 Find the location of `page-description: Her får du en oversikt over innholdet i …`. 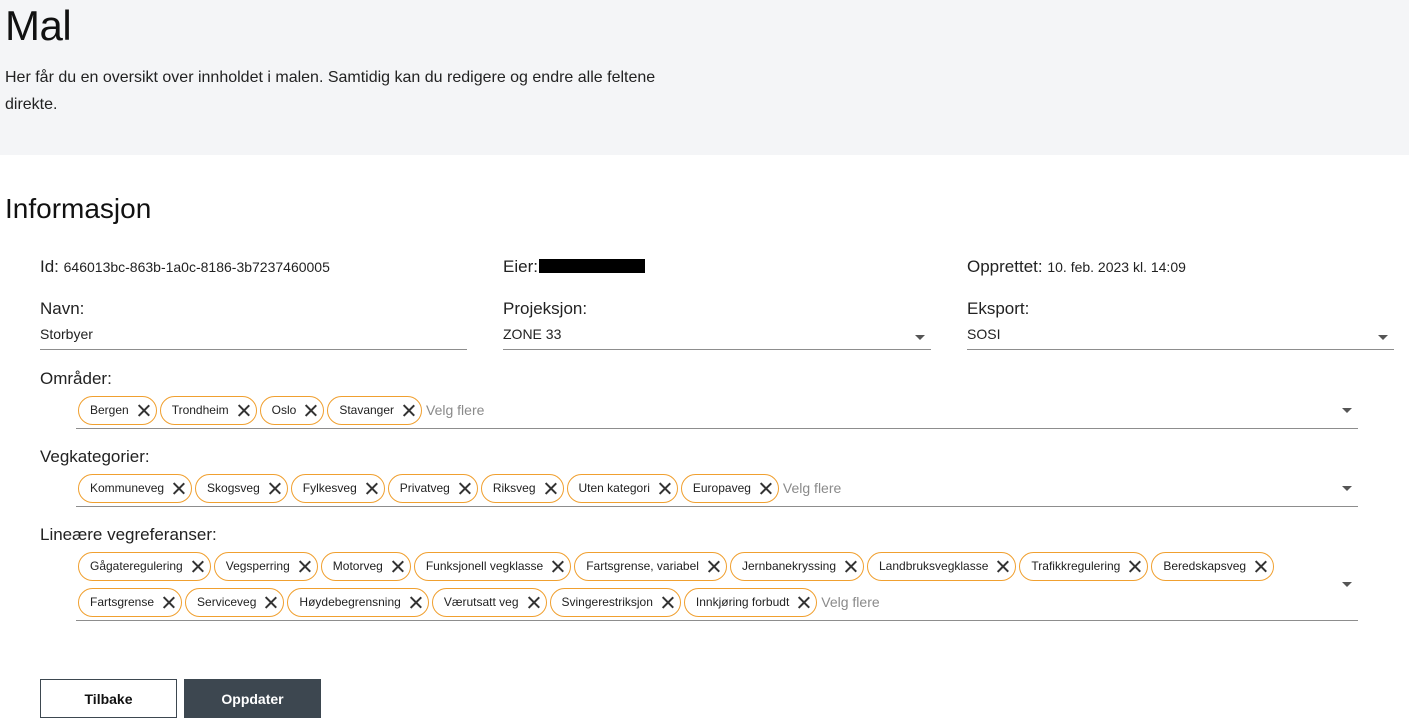

page-description: Her får du en oversikt over innholdet i … is located at coordinates (330, 91).